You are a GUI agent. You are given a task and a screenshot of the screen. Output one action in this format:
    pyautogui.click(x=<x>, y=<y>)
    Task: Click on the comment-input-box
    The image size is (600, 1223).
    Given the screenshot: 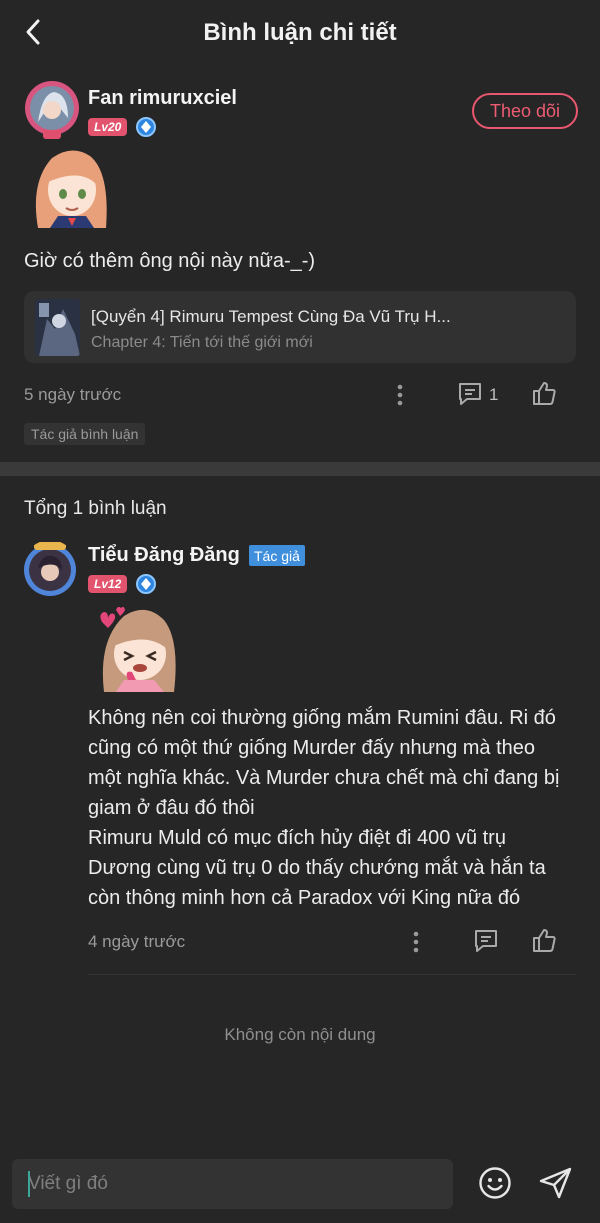 What is the action you would take?
    pyautogui.click(x=232, y=1184)
    